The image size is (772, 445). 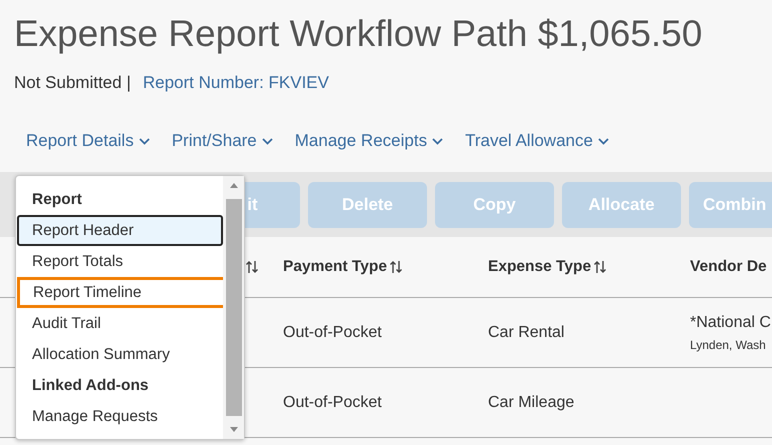 I want to click on scrollbar-thumb, so click(x=234, y=307).